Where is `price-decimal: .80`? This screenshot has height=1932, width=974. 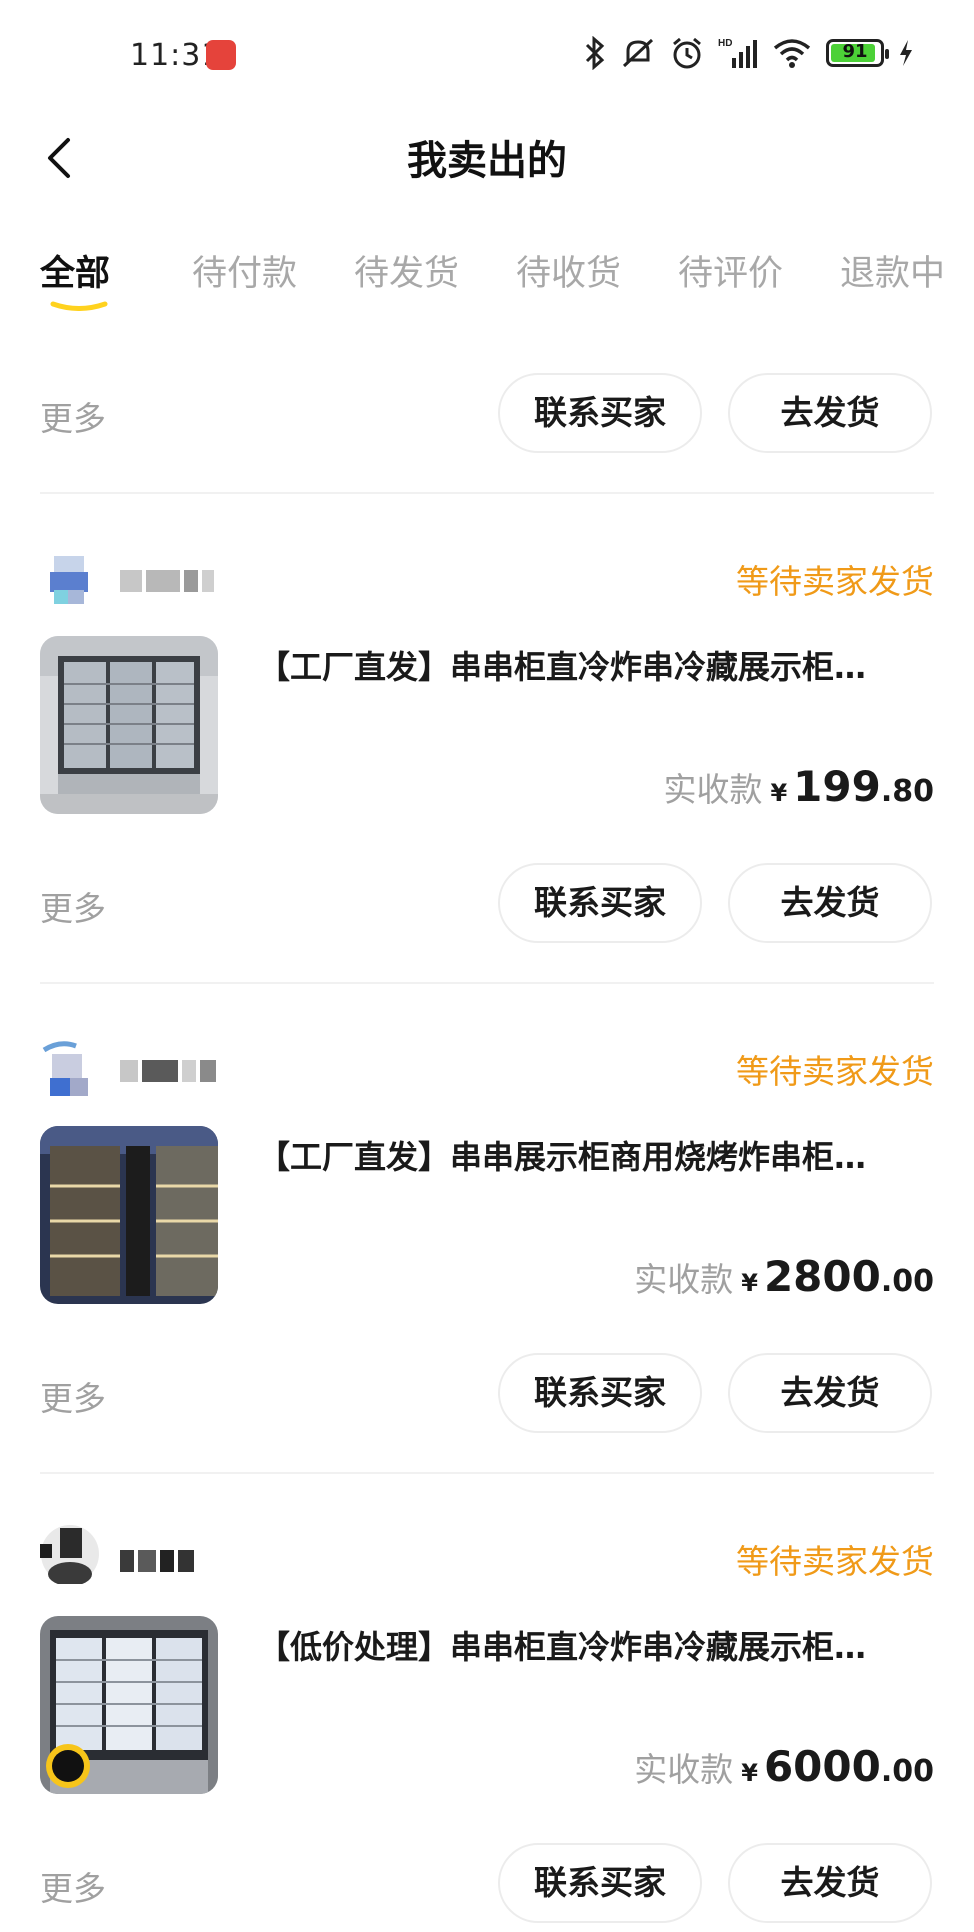
price-decimal: .80 is located at coordinates (907, 791).